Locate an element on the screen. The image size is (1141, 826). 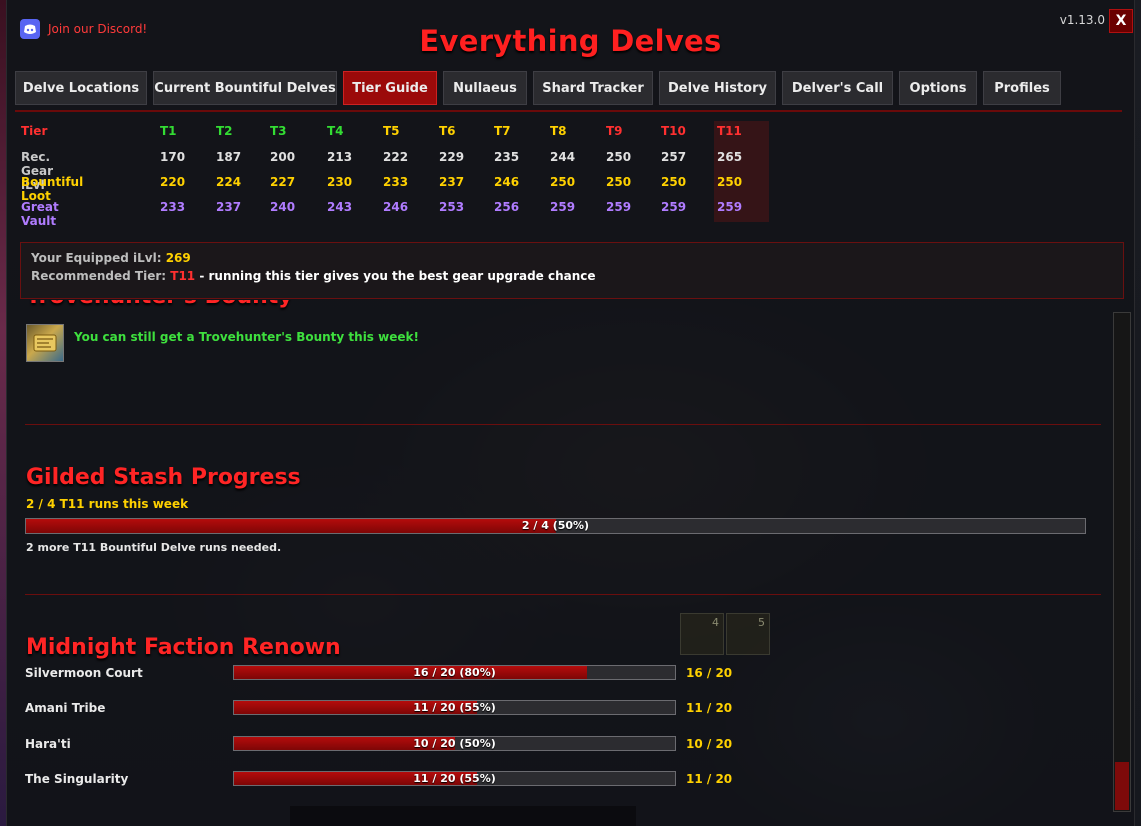
faction-renown-value: 10 / 20 is located at coordinates (709, 744).